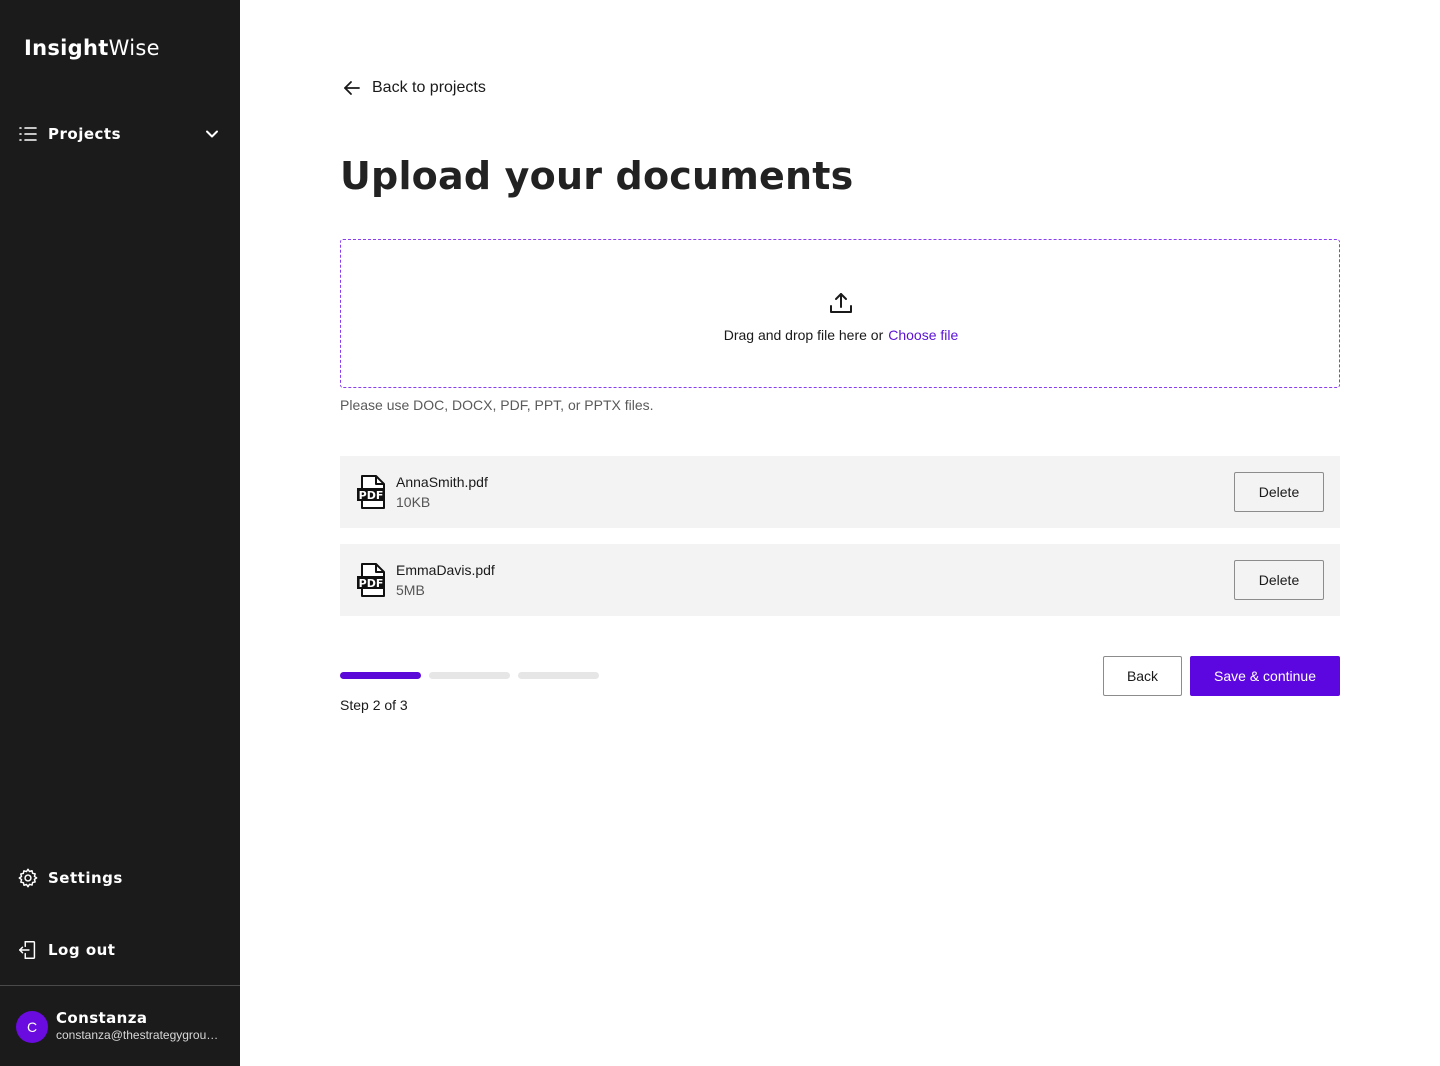  I want to click on sidebar-item-label: Settings, so click(85, 878).